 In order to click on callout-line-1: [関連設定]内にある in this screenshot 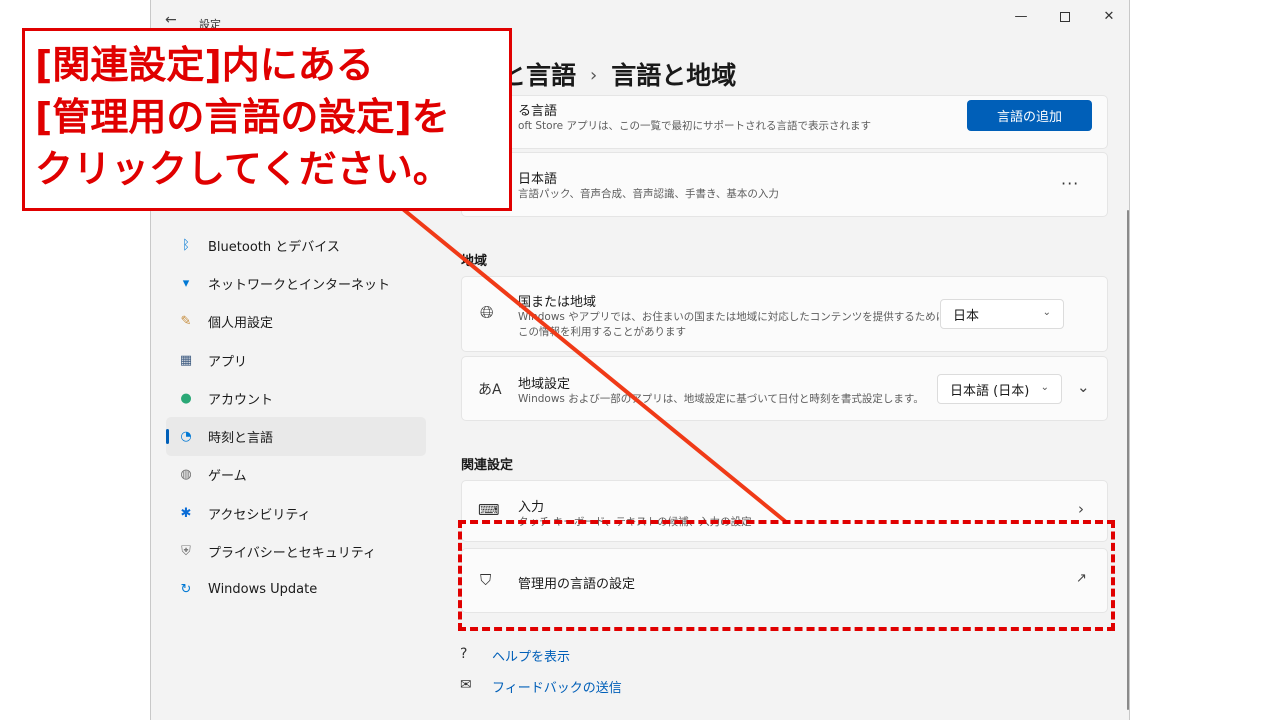, I will do `click(204, 65)`.